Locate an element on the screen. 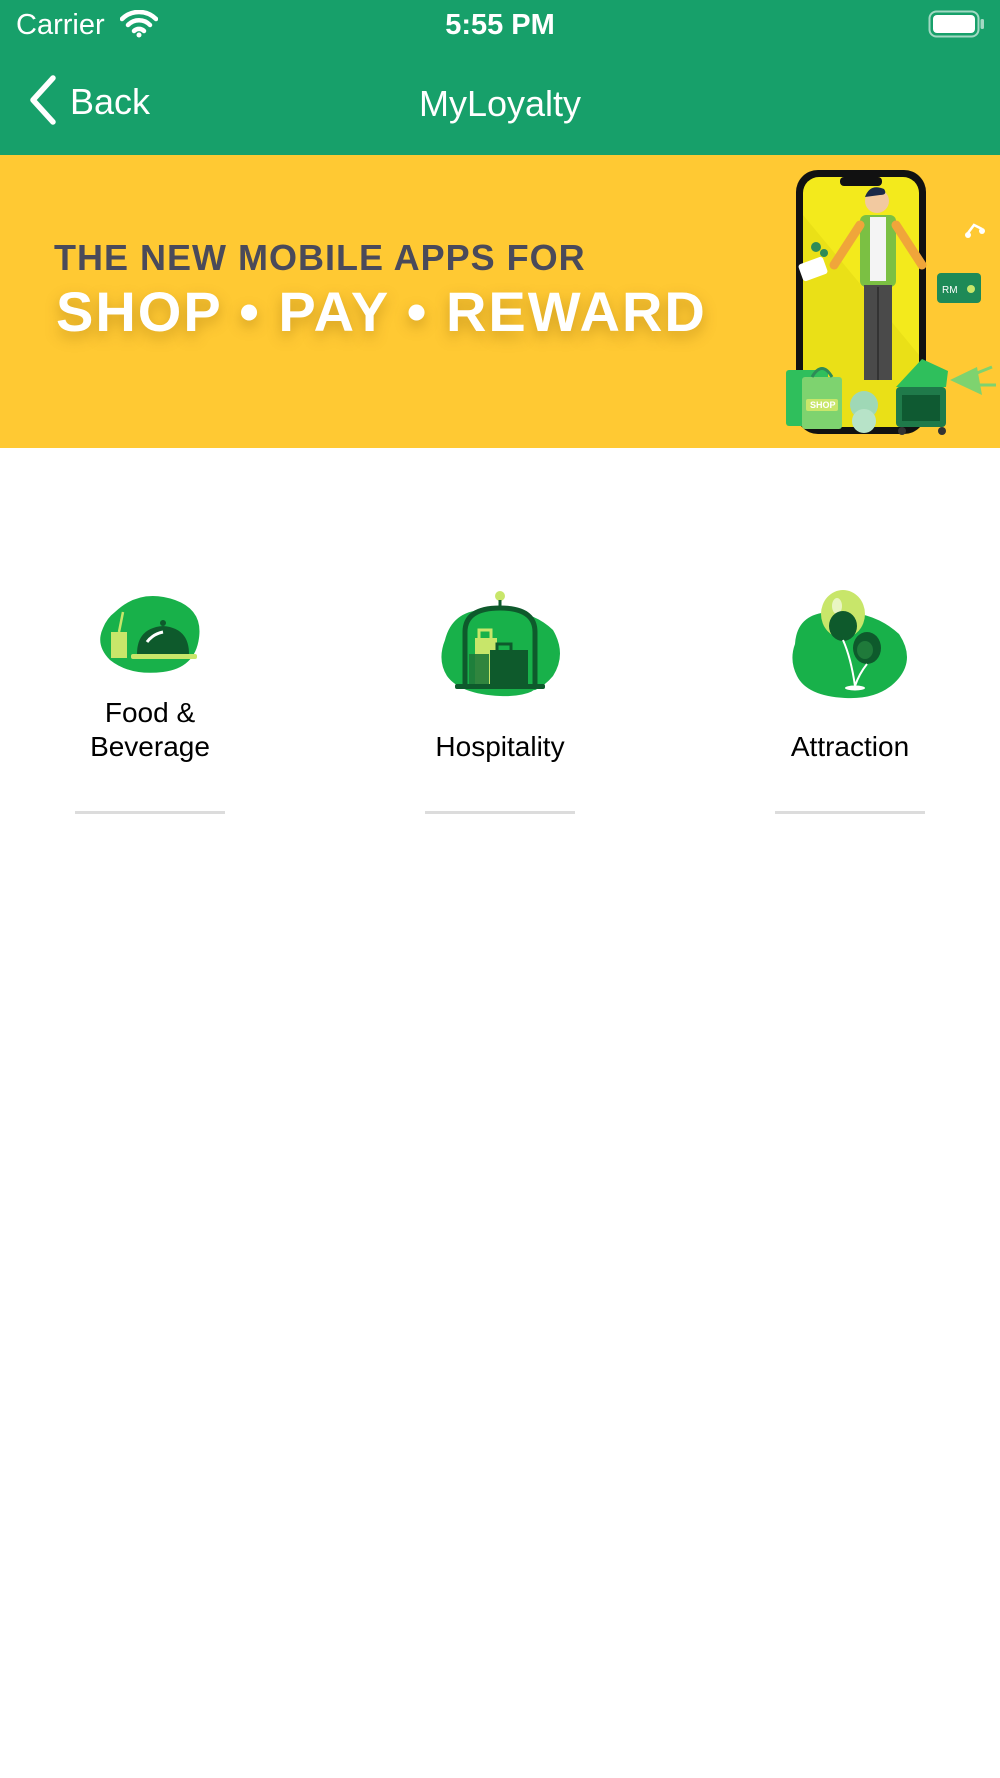  luggage-cart-icon is located at coordinates (500, 648).